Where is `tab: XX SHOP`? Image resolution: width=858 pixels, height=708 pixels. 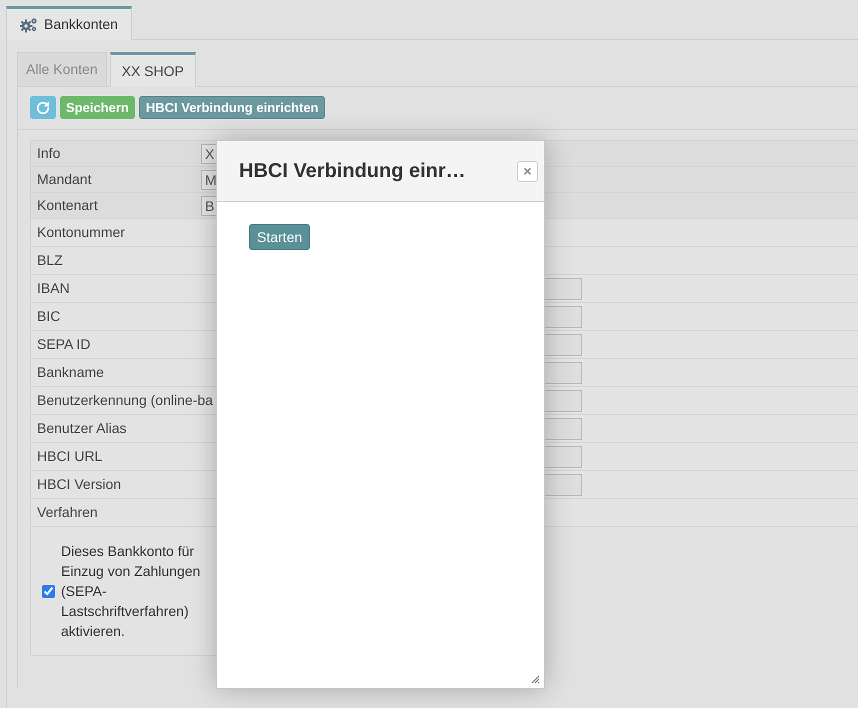 tab: XX SHOP is located at coordinates (153, 69).